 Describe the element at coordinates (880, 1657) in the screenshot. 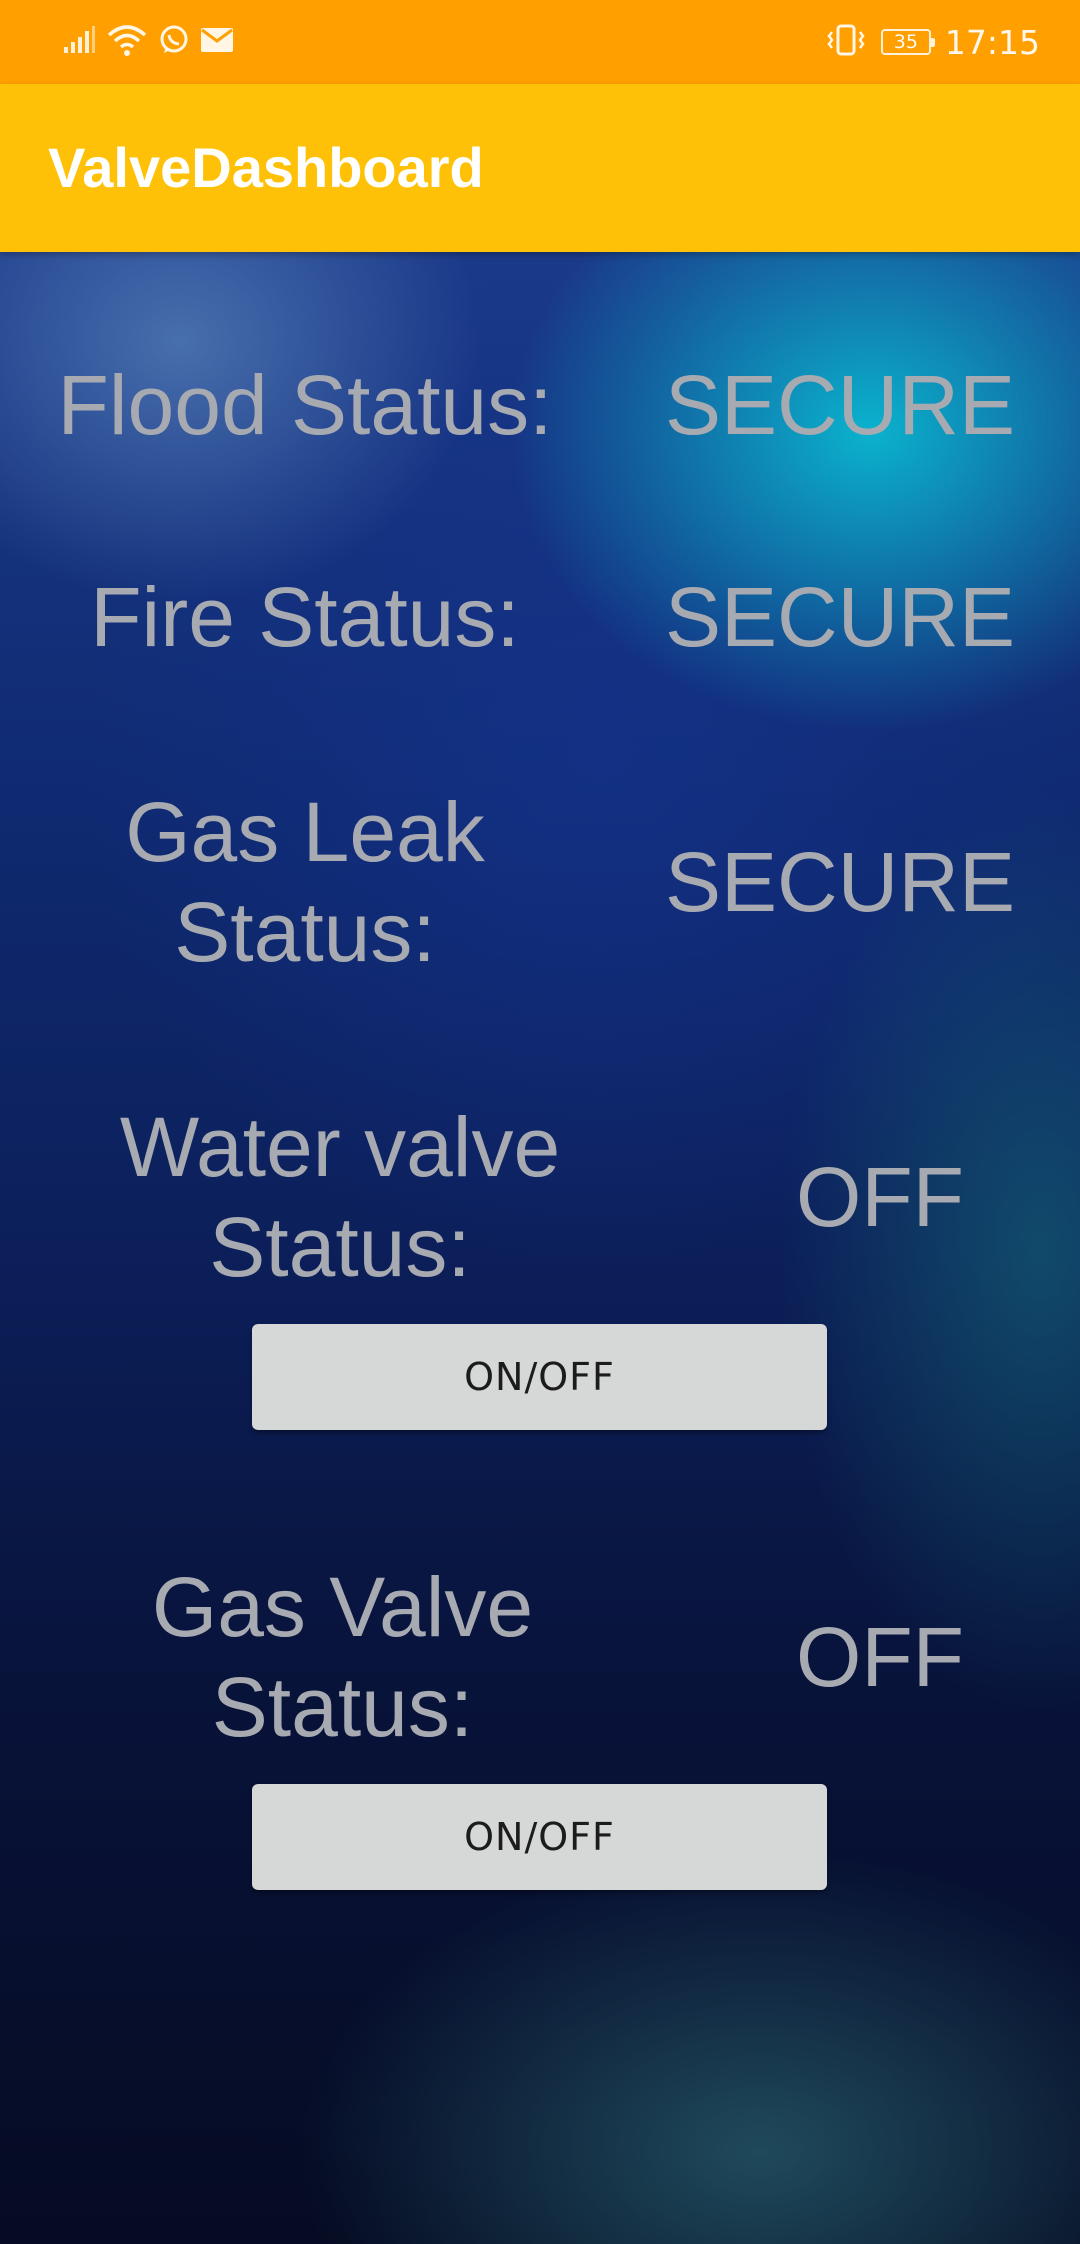

I see `gas-valve-status-value: OFF` at that location.